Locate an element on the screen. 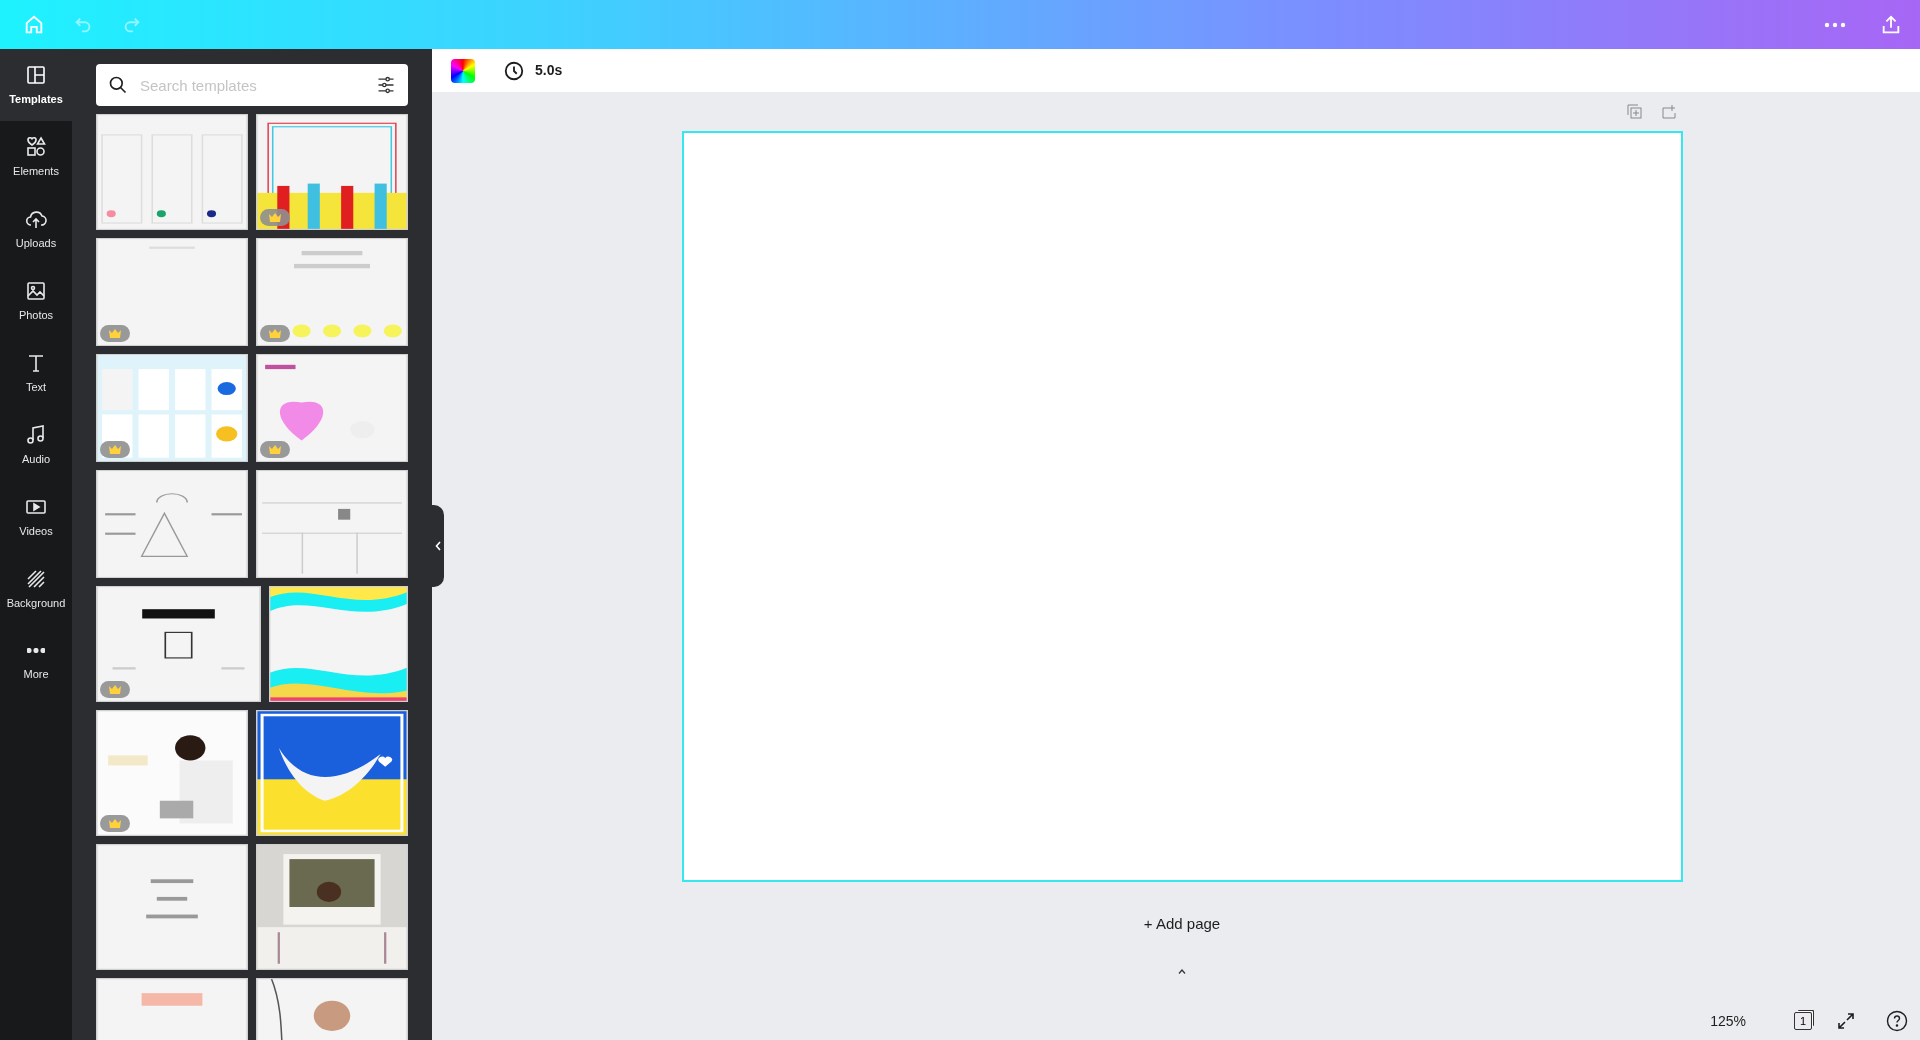  add-page-button: + Add page is located at coordinates (1182, 924).